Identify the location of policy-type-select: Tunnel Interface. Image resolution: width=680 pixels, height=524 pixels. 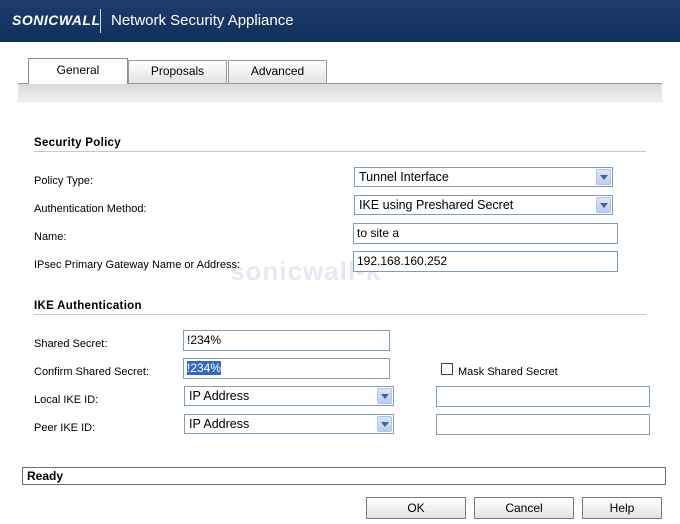
(483, 177).